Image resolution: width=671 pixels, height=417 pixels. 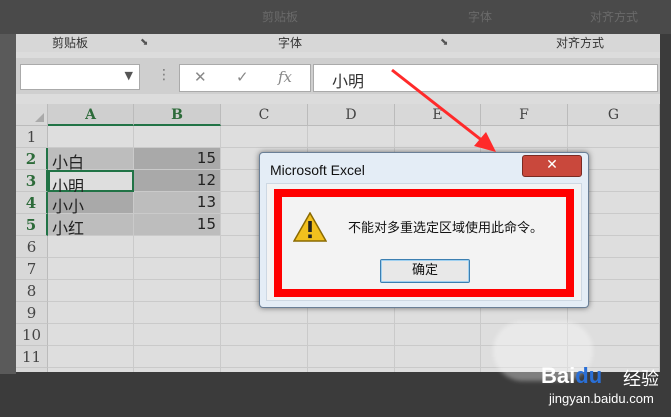 What do you see at coordinates (32, 335) in the screenshot?
I see `row-header: 10` at bounding box center [32, 335].